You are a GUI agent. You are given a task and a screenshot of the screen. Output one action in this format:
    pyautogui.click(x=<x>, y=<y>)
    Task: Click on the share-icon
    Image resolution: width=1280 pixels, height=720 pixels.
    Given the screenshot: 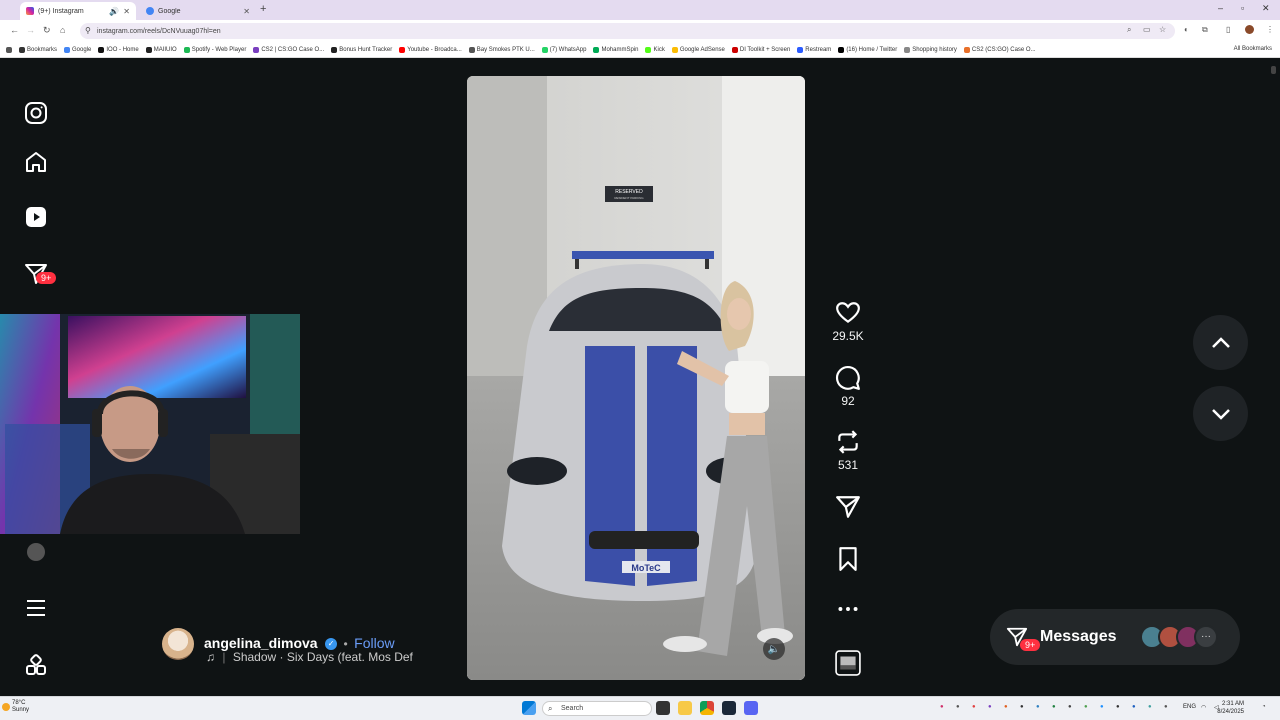 What is the action you would take?
    pyautogui.click(x=848, y=507)
    